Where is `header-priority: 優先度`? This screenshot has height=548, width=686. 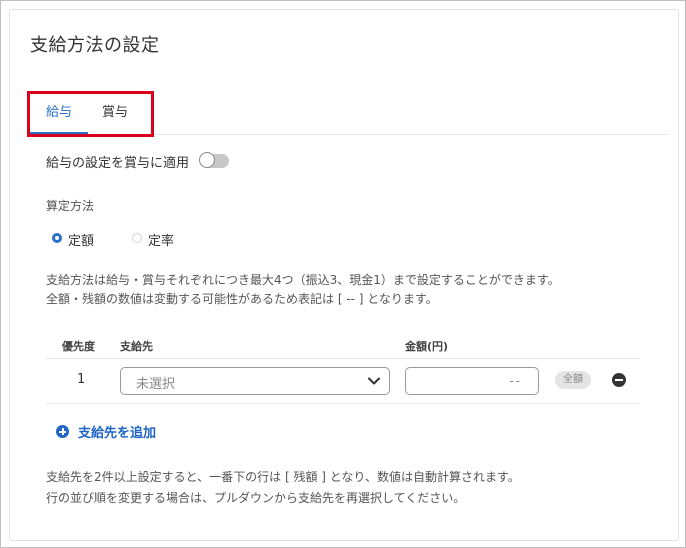 header-priority: 優先度 is located at coordinates (78, 346).